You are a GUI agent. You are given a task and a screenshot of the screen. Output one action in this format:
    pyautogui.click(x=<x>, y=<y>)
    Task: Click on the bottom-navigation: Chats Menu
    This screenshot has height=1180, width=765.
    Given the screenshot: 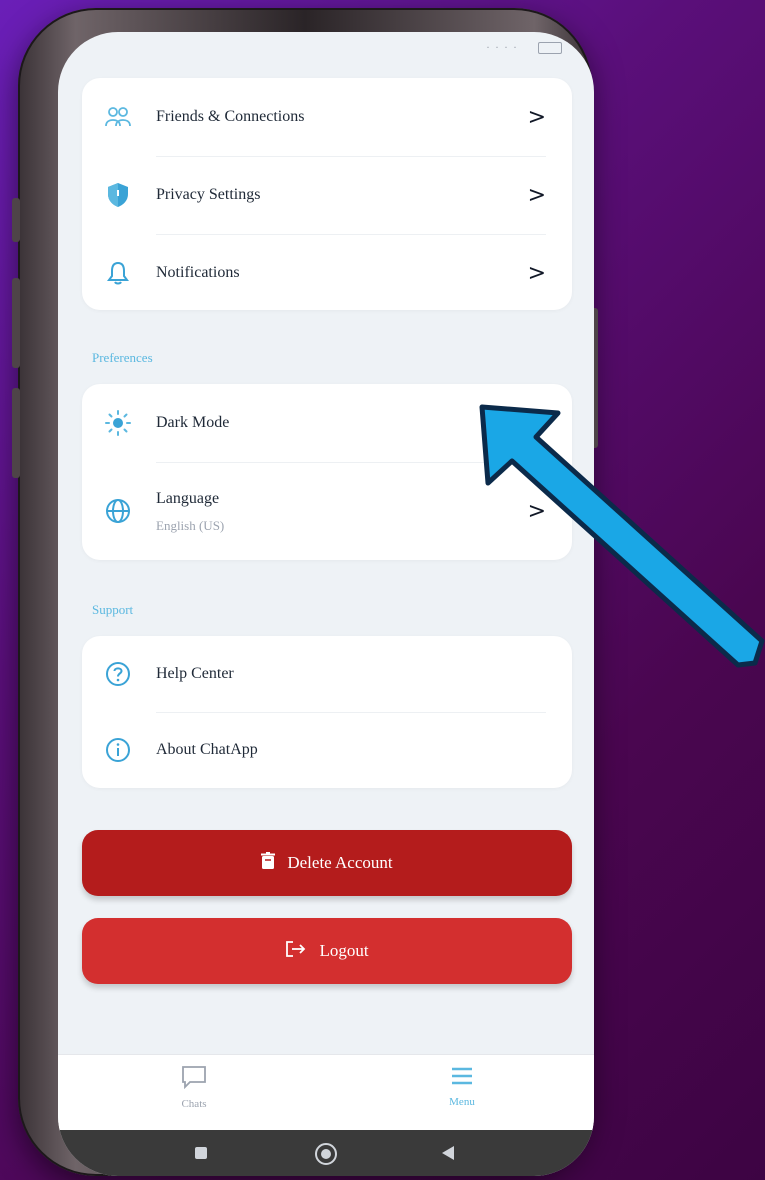 What is the action you would take?
    pyautogui.click(x=326, y=1092)
    